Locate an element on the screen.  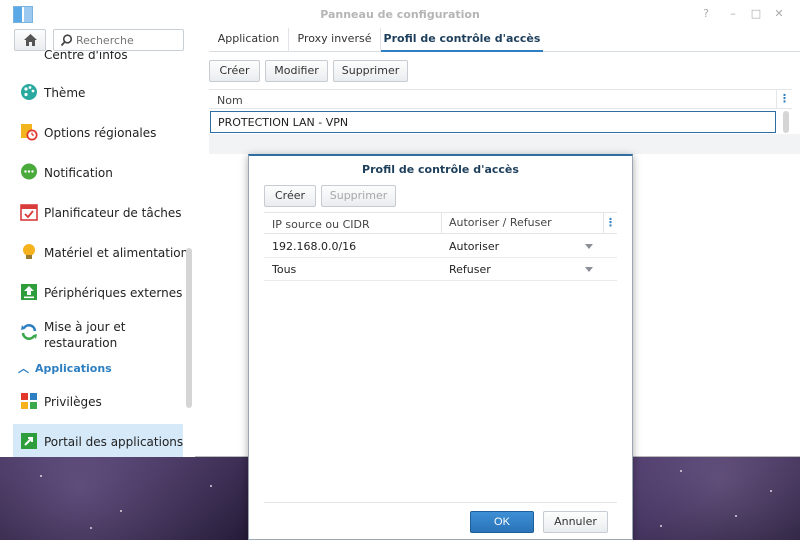
sidebar-item-update-restore: Mise à jour et restauration is located at coordinates (98, 335).